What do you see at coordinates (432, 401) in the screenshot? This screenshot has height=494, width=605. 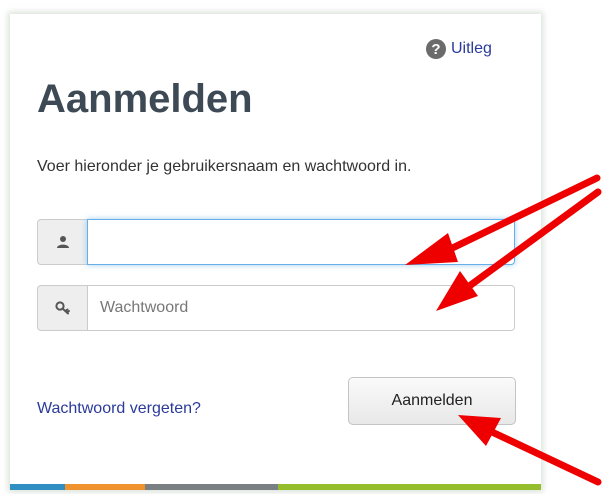 I see `login-button: Aanmelden` at bounding box center [432, 401].